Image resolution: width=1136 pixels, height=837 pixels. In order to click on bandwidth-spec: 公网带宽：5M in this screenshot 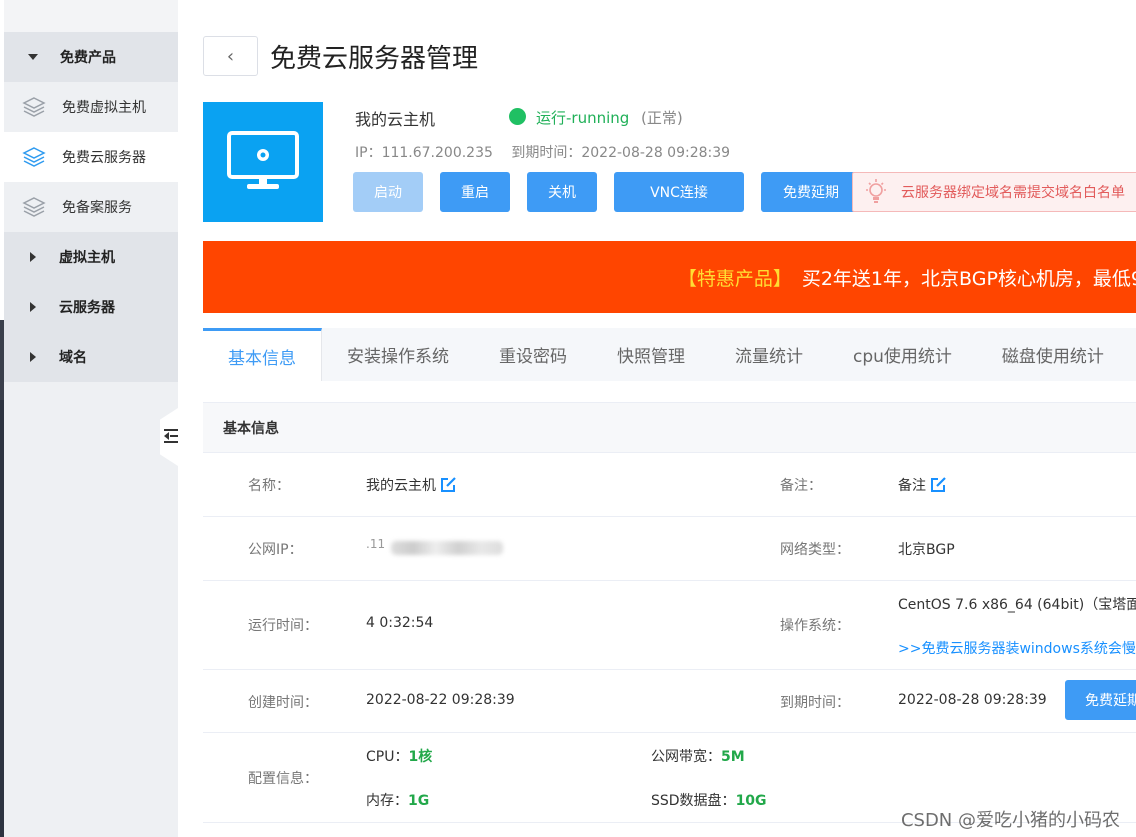, I will do `click(698, 756)`.